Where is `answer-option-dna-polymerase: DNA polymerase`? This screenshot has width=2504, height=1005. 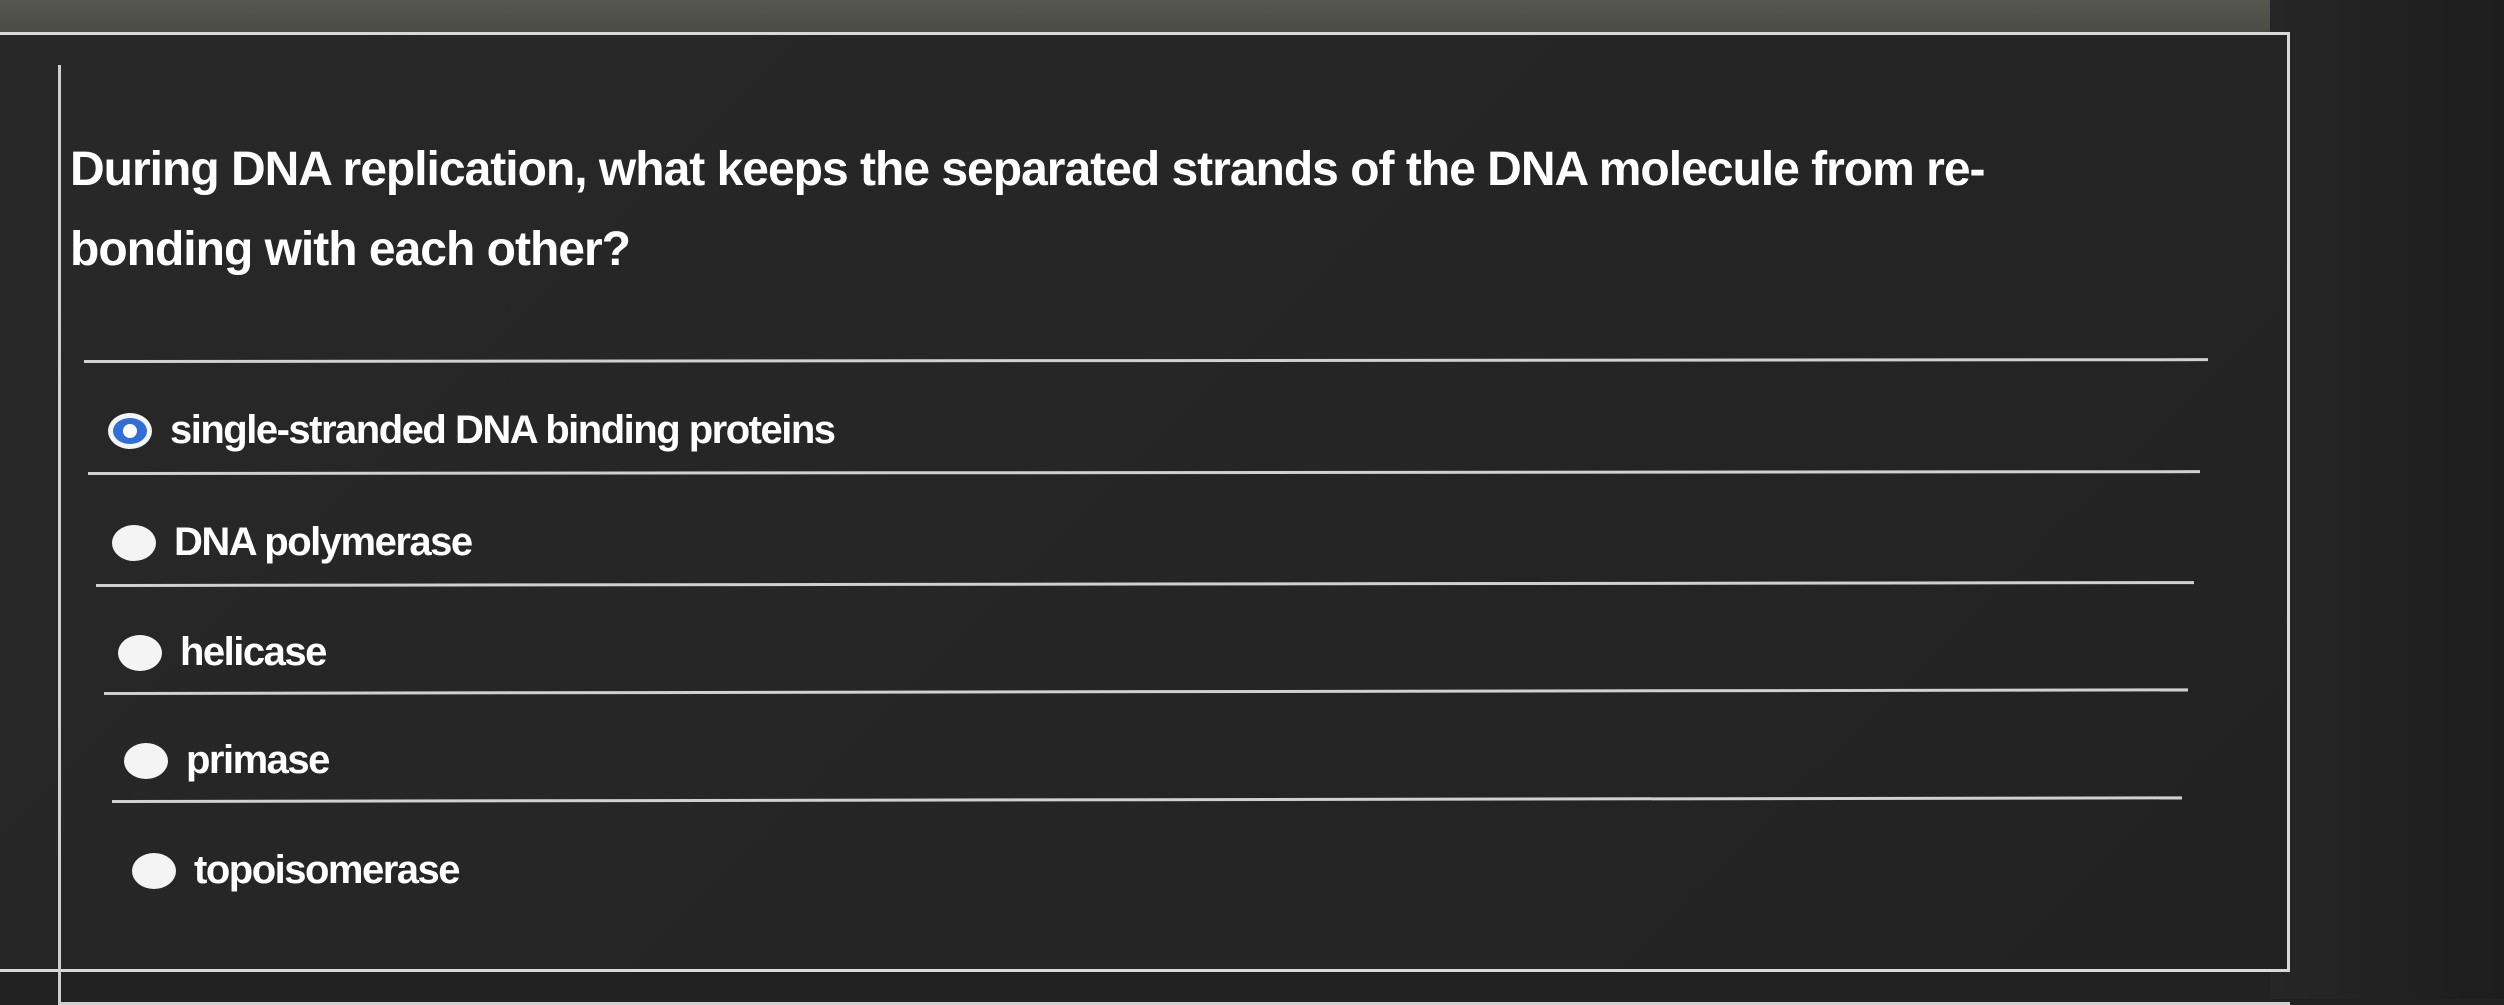
answer-option-dna-polymerase: DNA polymerase is located at coordinates (292, 542).